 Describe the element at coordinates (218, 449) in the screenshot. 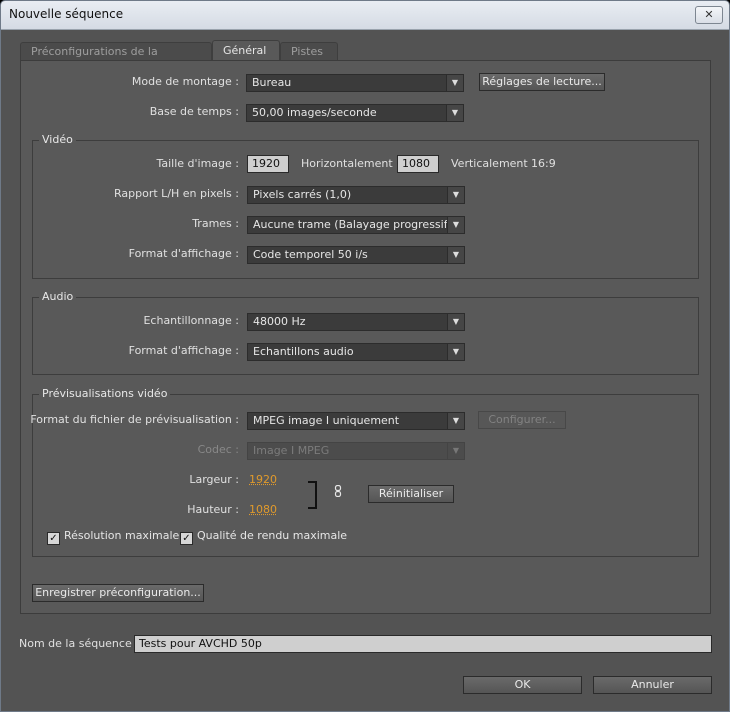

I see `codec-label: Codec :` at that location.